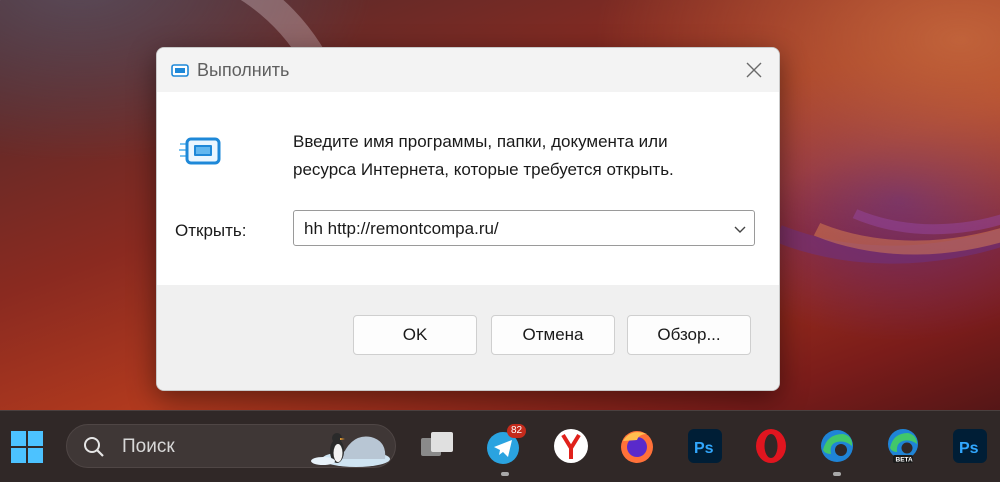  I want to click on opera-icon, so click(771, 446).